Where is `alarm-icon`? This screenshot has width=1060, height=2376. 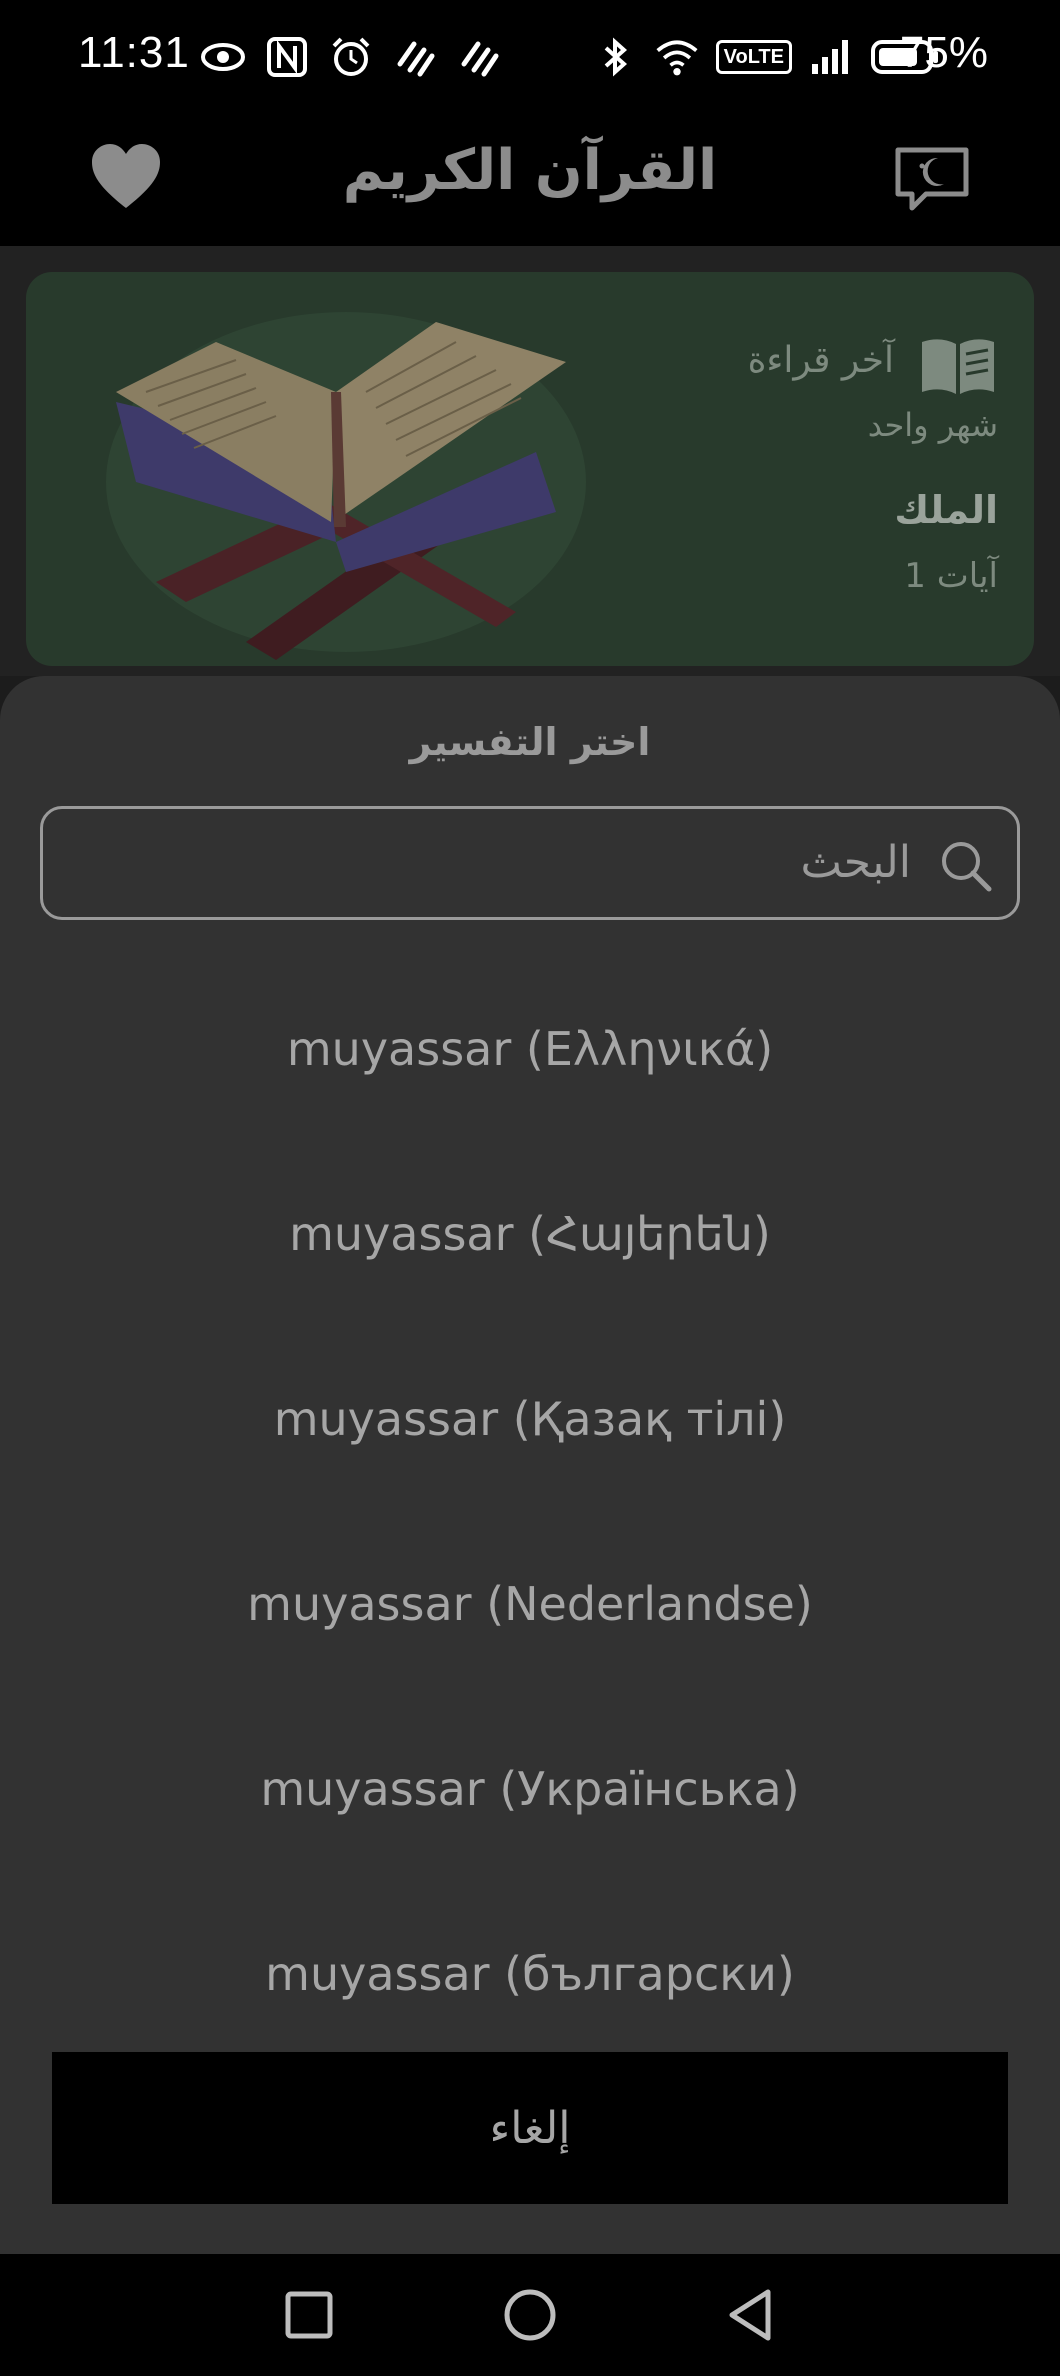 alarm-icon is located at coordinates (351, 57).